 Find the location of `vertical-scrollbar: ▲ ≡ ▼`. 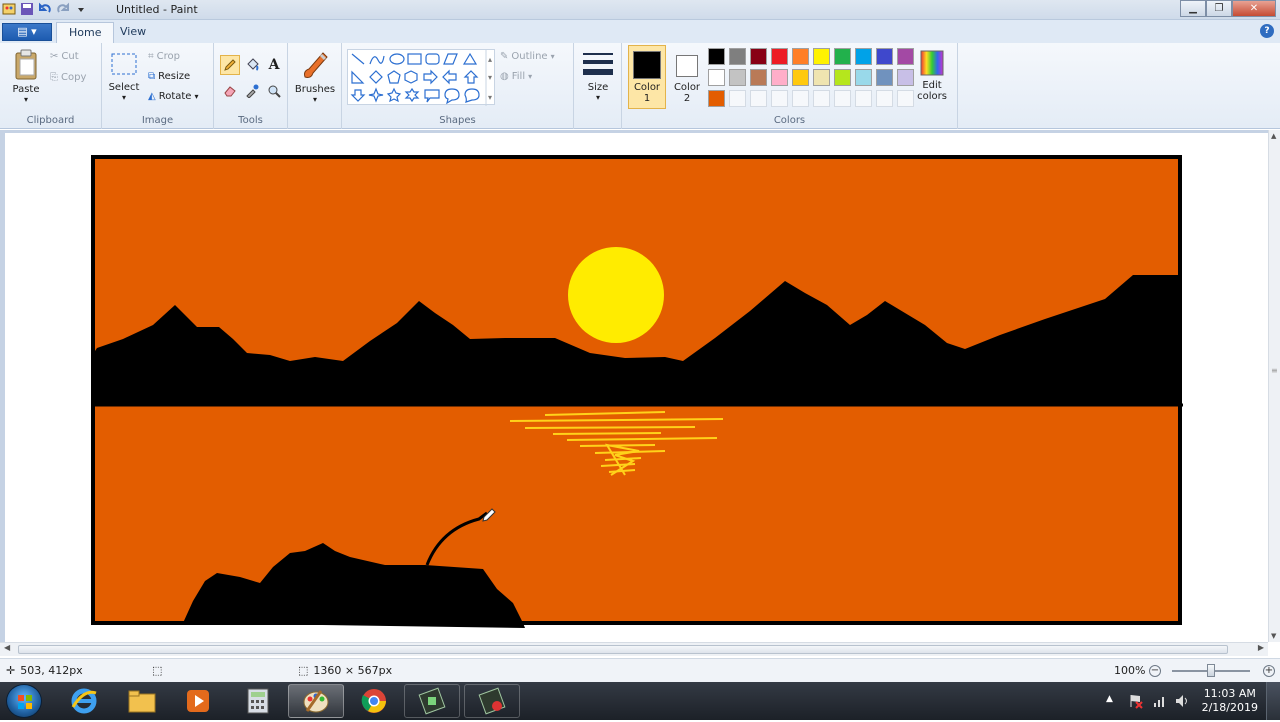

vertical-scrollbar: ▲ ≡ ▼ is located at coordinates (1274, 386).